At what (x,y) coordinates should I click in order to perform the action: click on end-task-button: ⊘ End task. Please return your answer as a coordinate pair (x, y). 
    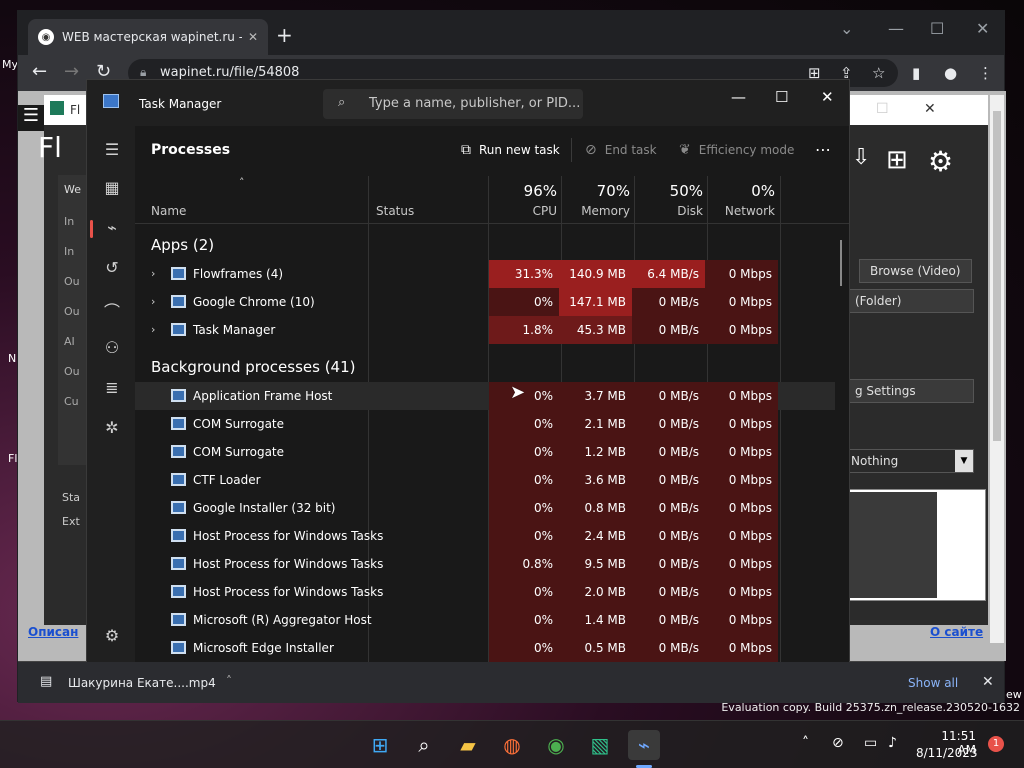
    Looking at the image, I should click on (621, 150).